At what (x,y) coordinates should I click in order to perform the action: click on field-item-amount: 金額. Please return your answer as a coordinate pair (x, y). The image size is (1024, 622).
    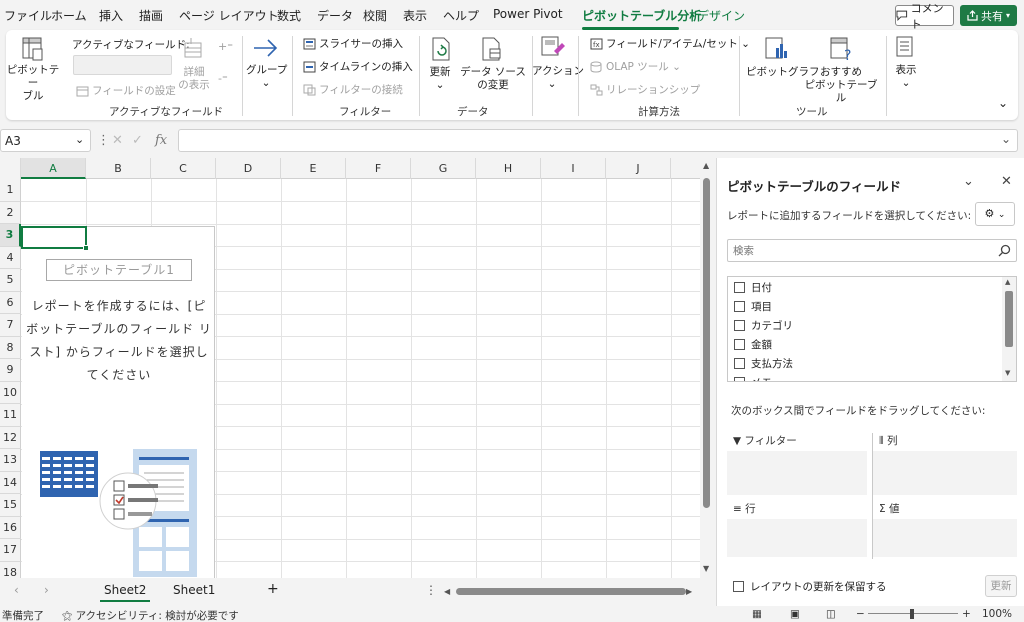
    Looking at the image, I should click on (753, 344).